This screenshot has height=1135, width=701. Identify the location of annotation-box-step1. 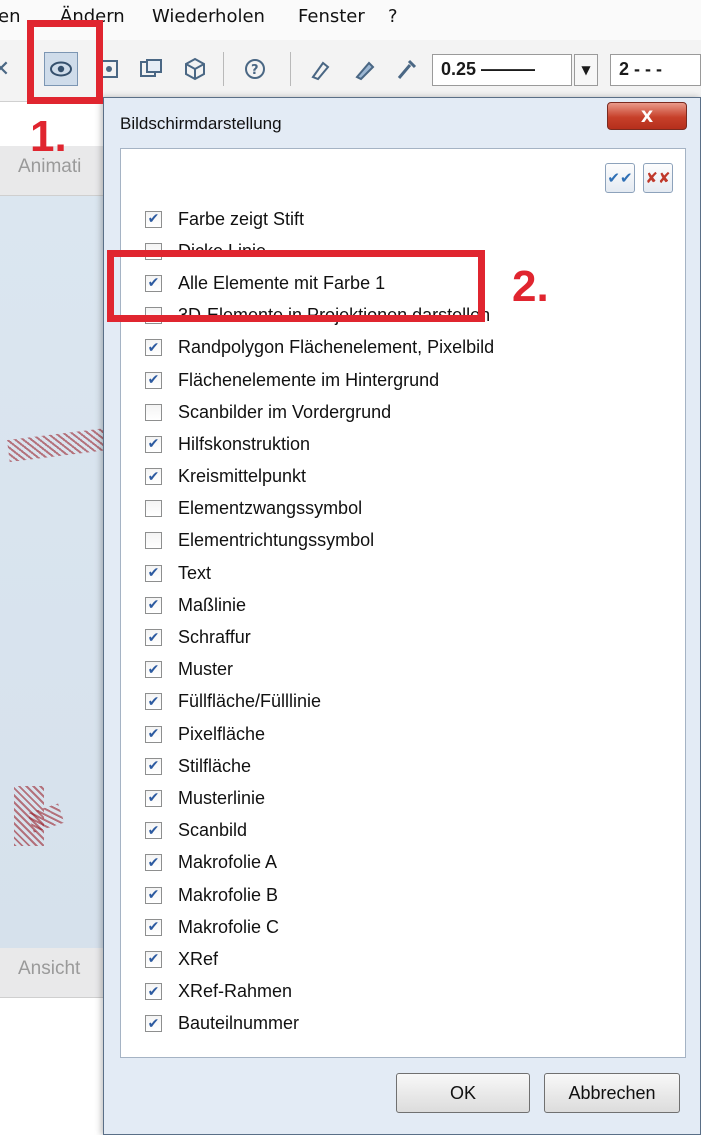
(65, 62).